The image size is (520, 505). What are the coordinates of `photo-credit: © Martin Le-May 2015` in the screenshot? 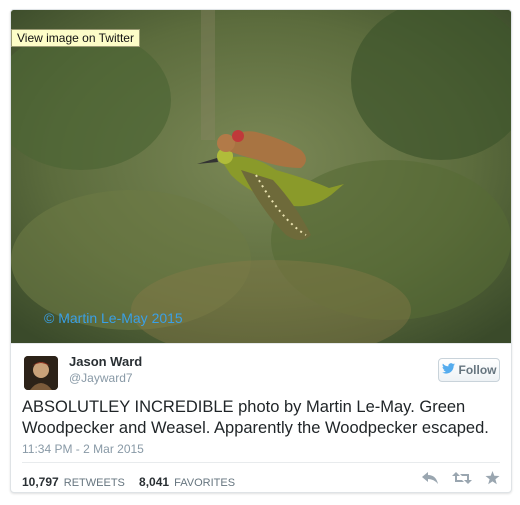 It's located at (113, 318).